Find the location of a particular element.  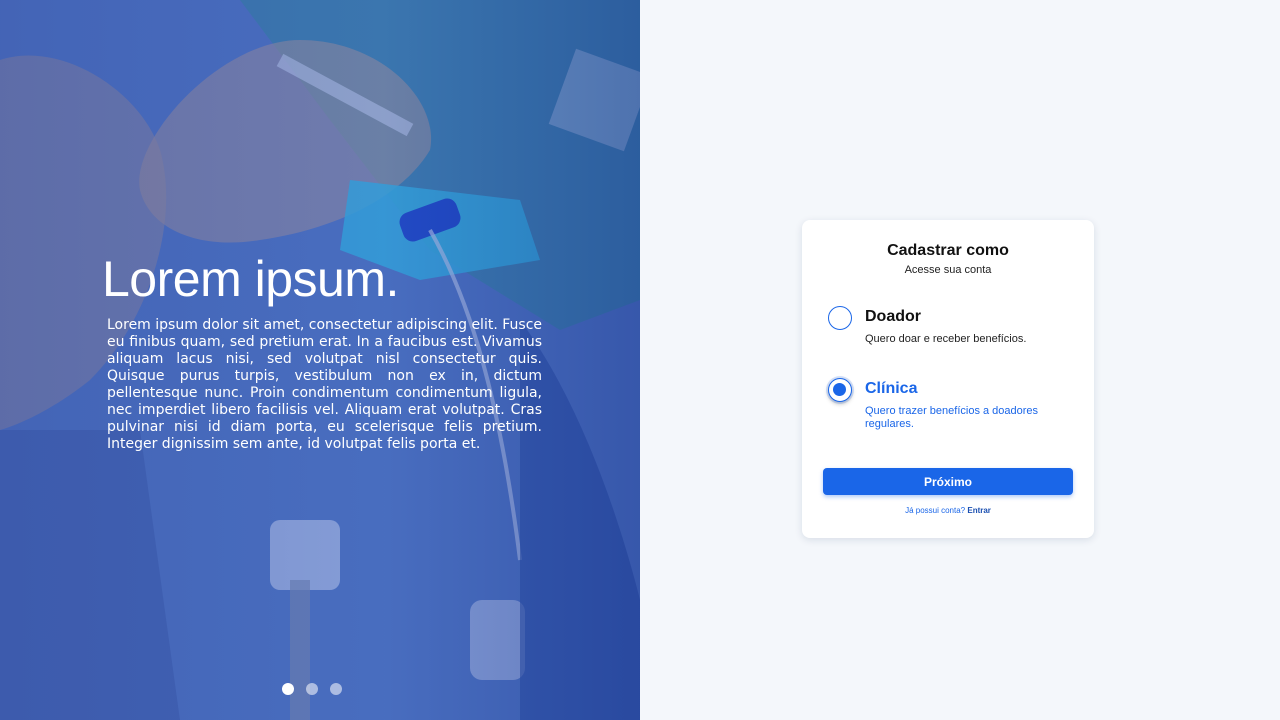

login-prompt: Já possui conta? Entrar is located at coordinates (948, 510).